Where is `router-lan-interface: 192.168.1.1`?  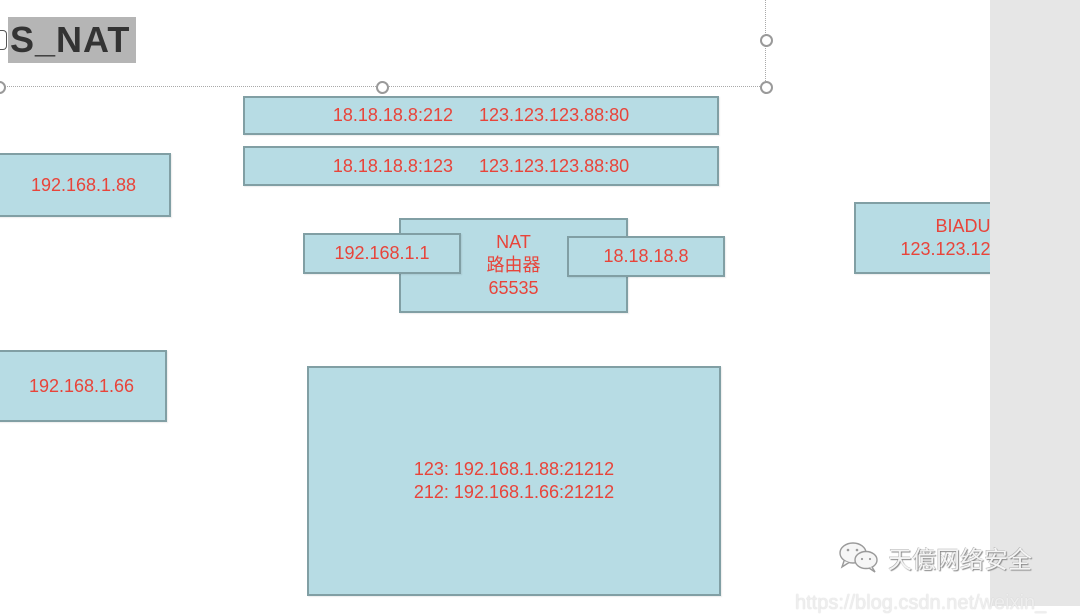 router-lan-interface: 192.168.1.1 is located at coordinates (382, 253).